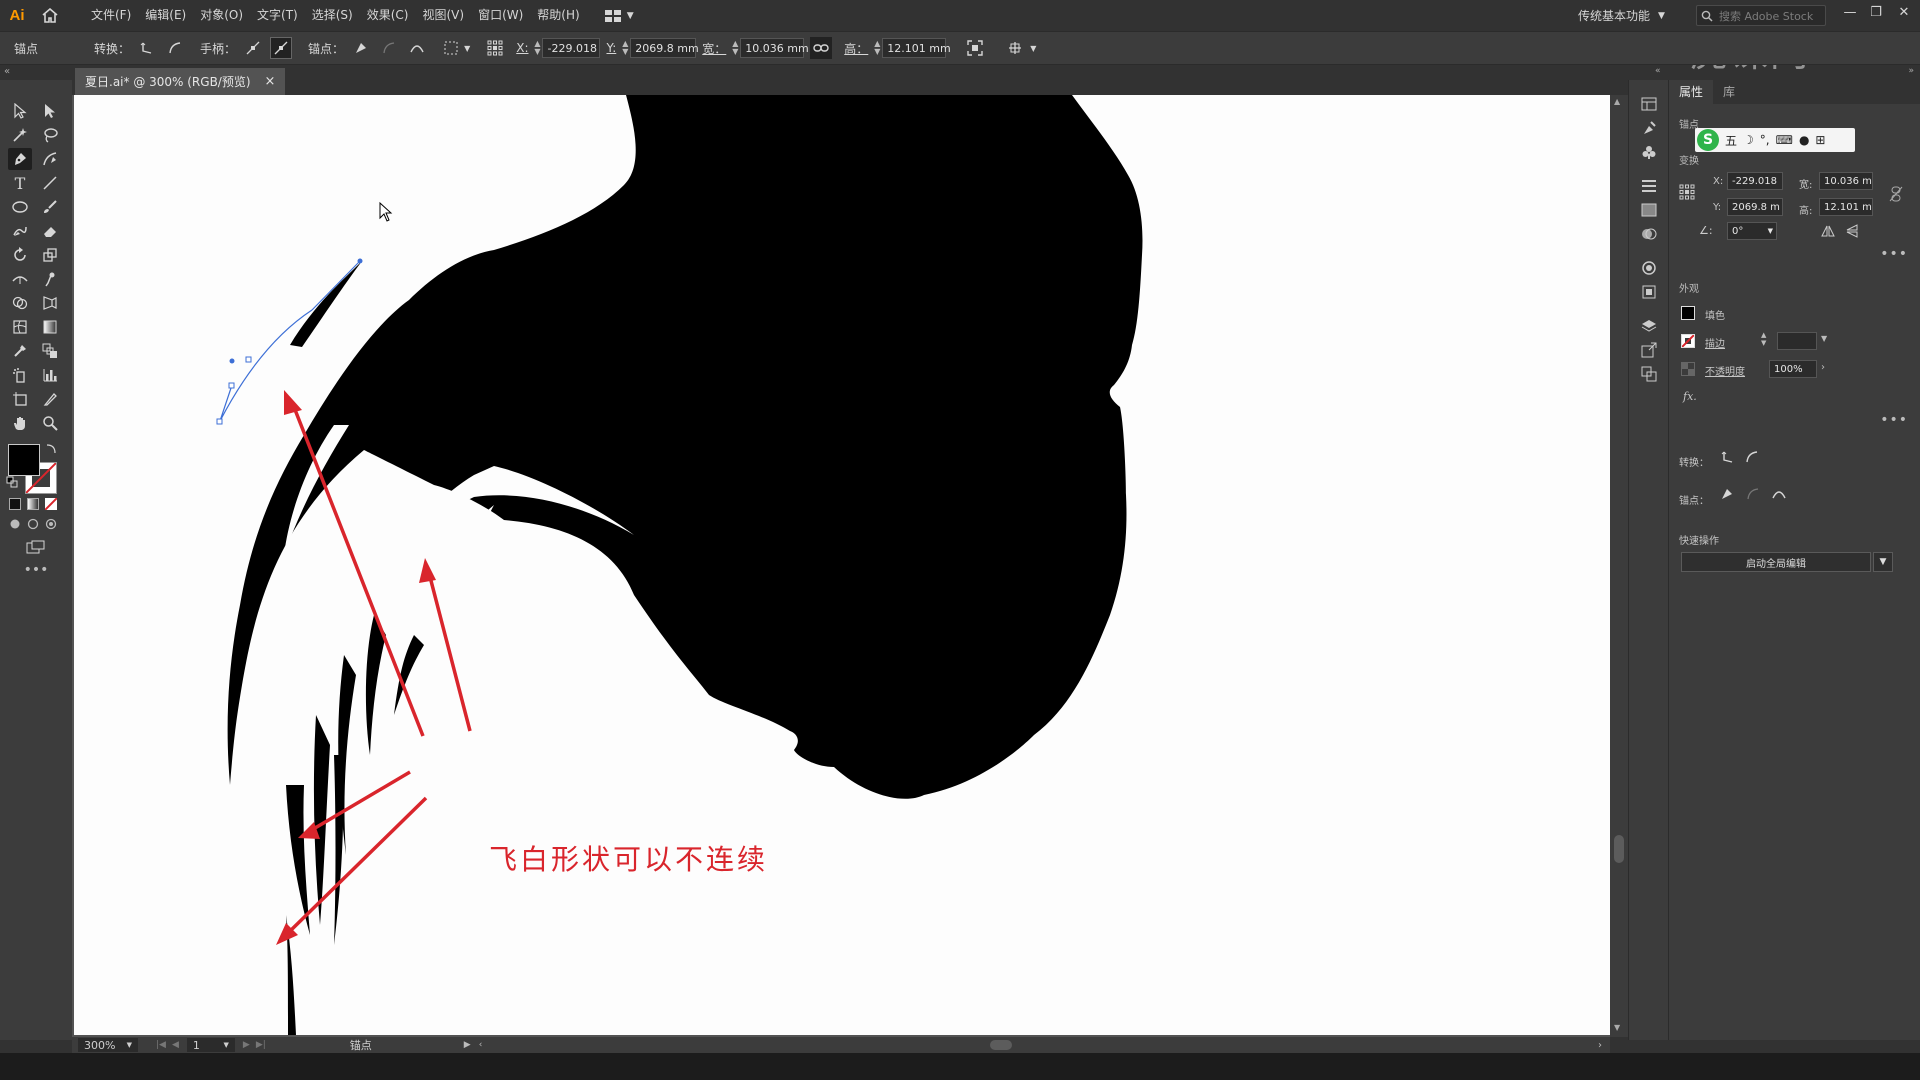 Image resolution: width=1920 pixels, height=1080 pixels. What do you see at coordinates (1649, 104) in the screenshot?
I see `artboards-panel-icon` at bounding box center [1649, 104].